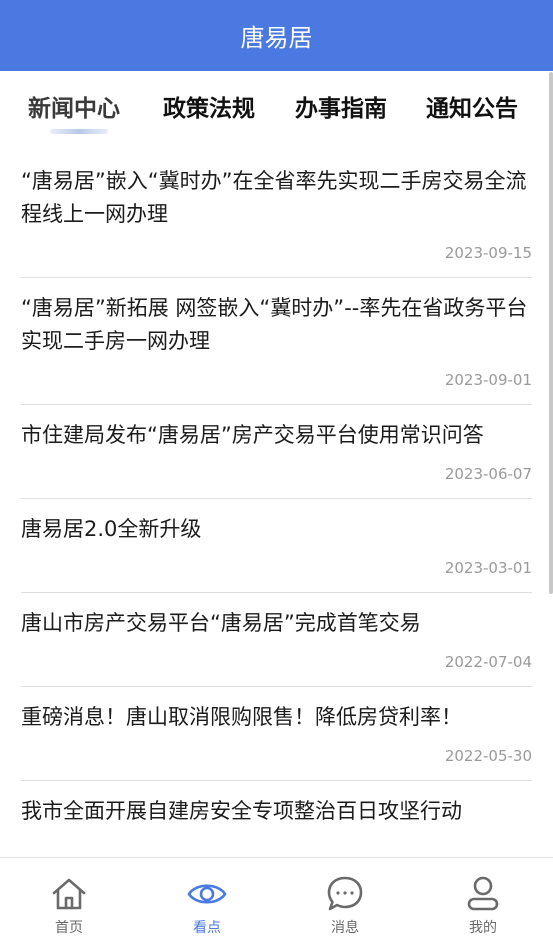  Describe the element at coordinates (276, 734) in the screenshot. I see `news-item: 重磅消息！唐山取消限购限售！降低房贷利率！ 2022-05-30` at that location.